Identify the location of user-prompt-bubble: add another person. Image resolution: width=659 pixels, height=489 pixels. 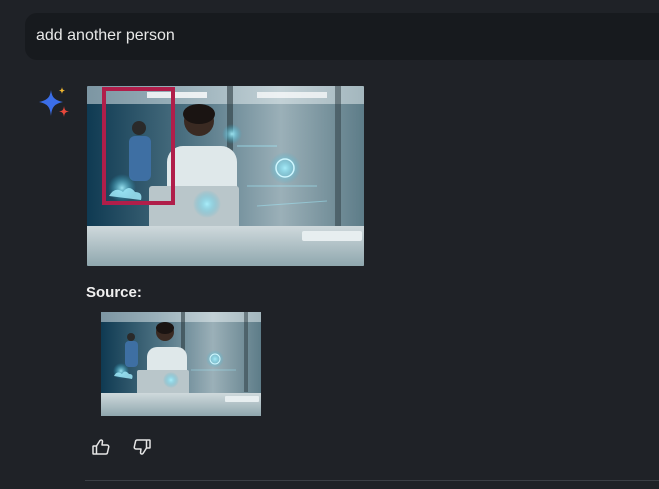
(342, 36).